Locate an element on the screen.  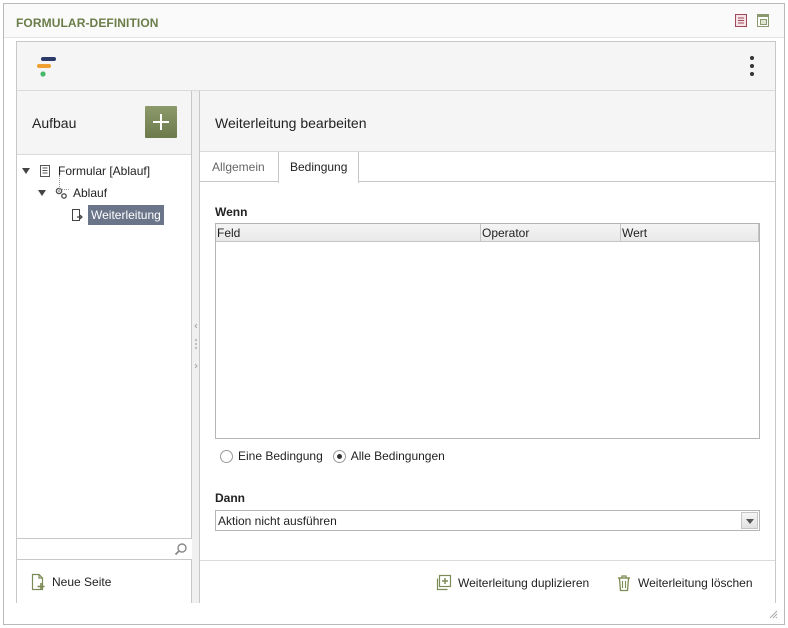
edit-header: Weiterleitung bearbeiten is located at coordinates (487, 121).